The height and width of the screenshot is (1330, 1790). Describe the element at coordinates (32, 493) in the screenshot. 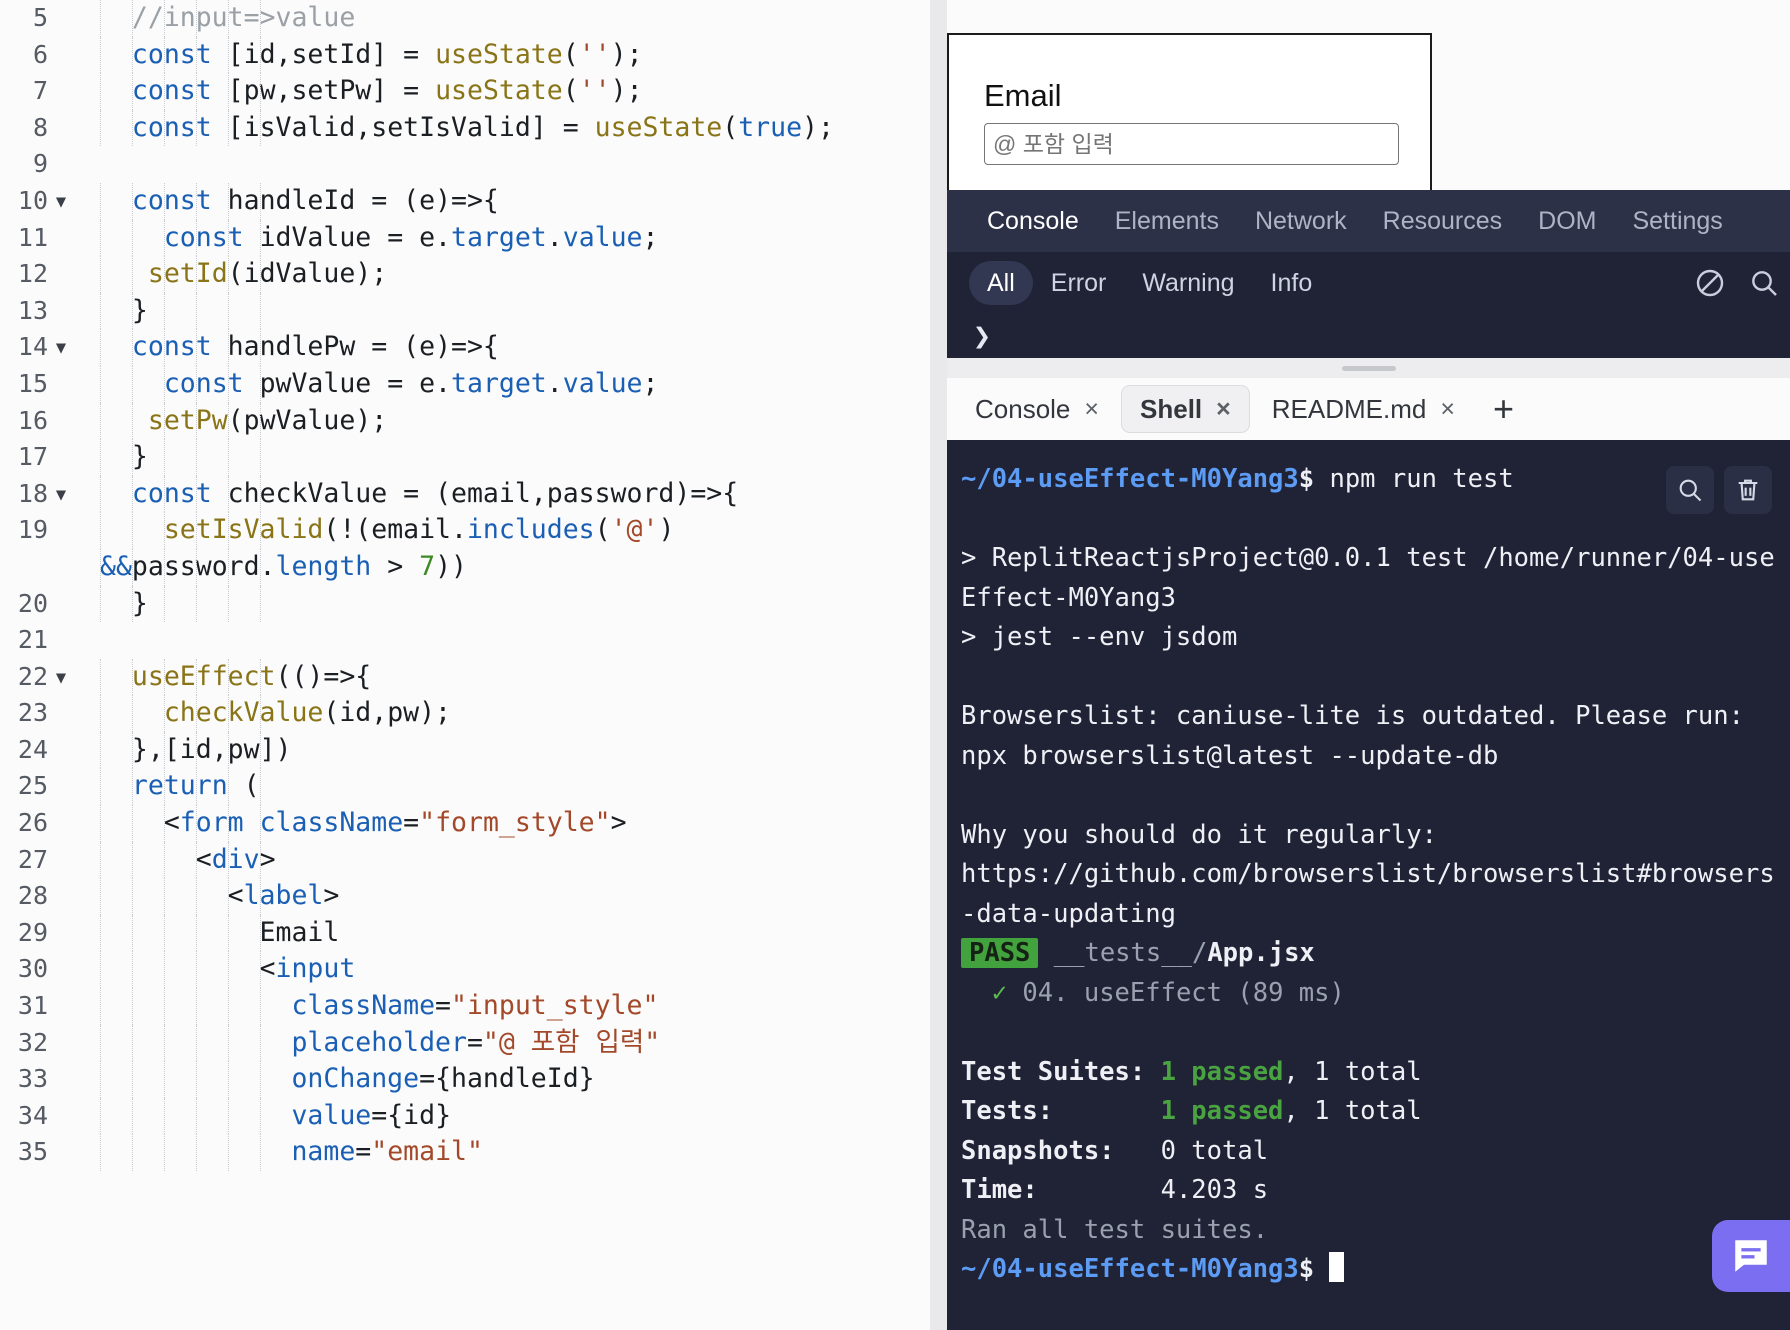

I see `line-number: 18` at that location.